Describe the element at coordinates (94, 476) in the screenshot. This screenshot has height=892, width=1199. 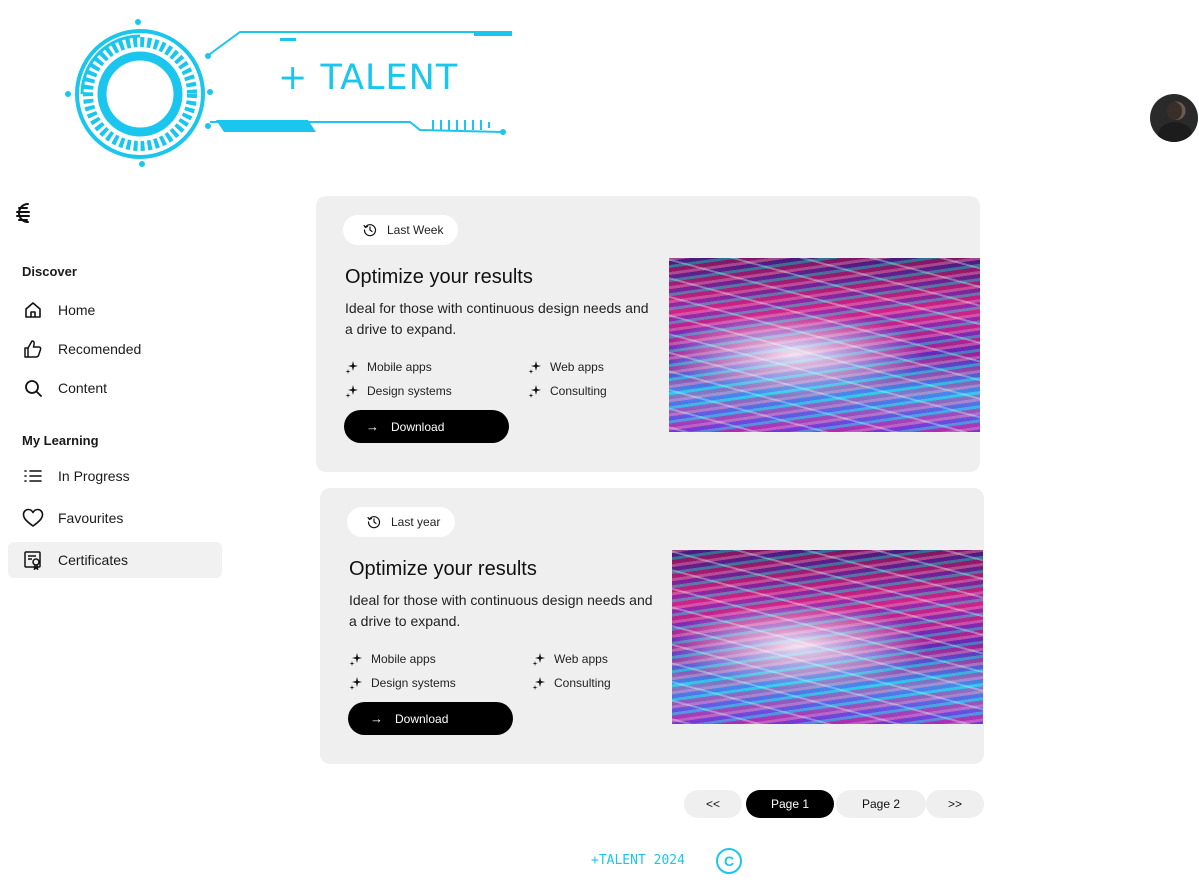
I see `sidebar-item-label: In Progress` at that location.